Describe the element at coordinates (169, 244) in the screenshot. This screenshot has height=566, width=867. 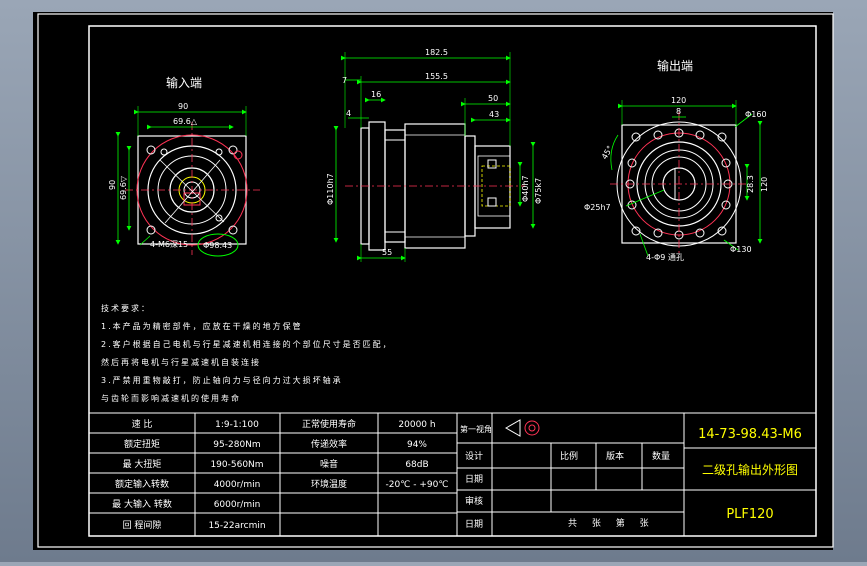
I see `dim-m6-holes: 4-M6深15` at that location.